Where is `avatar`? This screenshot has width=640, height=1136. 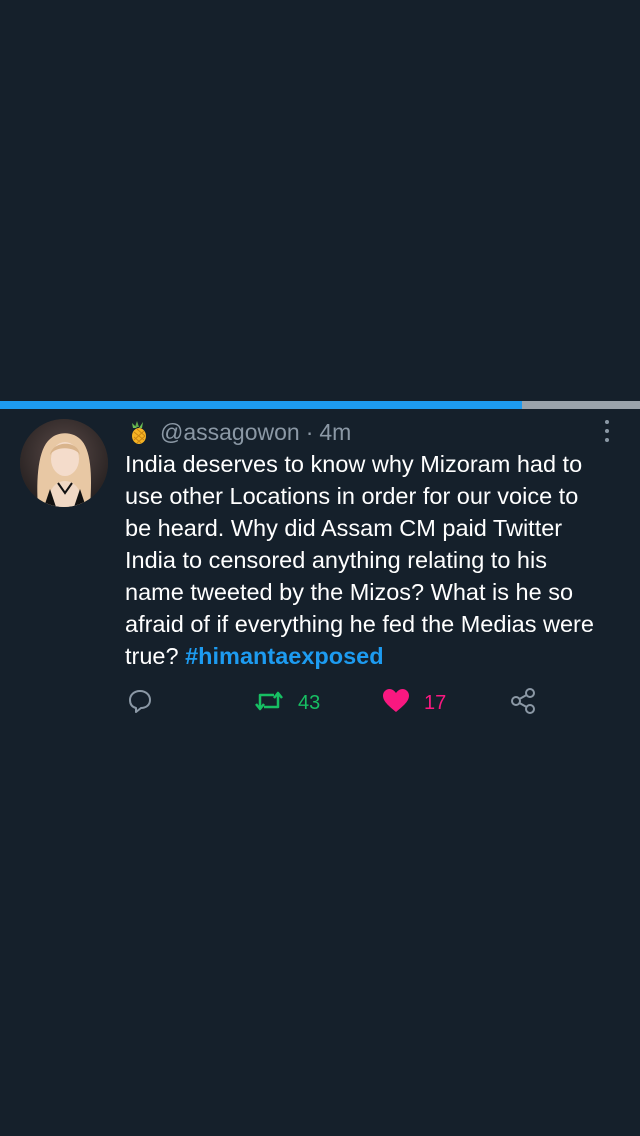 avatar is located at coordinates (64, 463).